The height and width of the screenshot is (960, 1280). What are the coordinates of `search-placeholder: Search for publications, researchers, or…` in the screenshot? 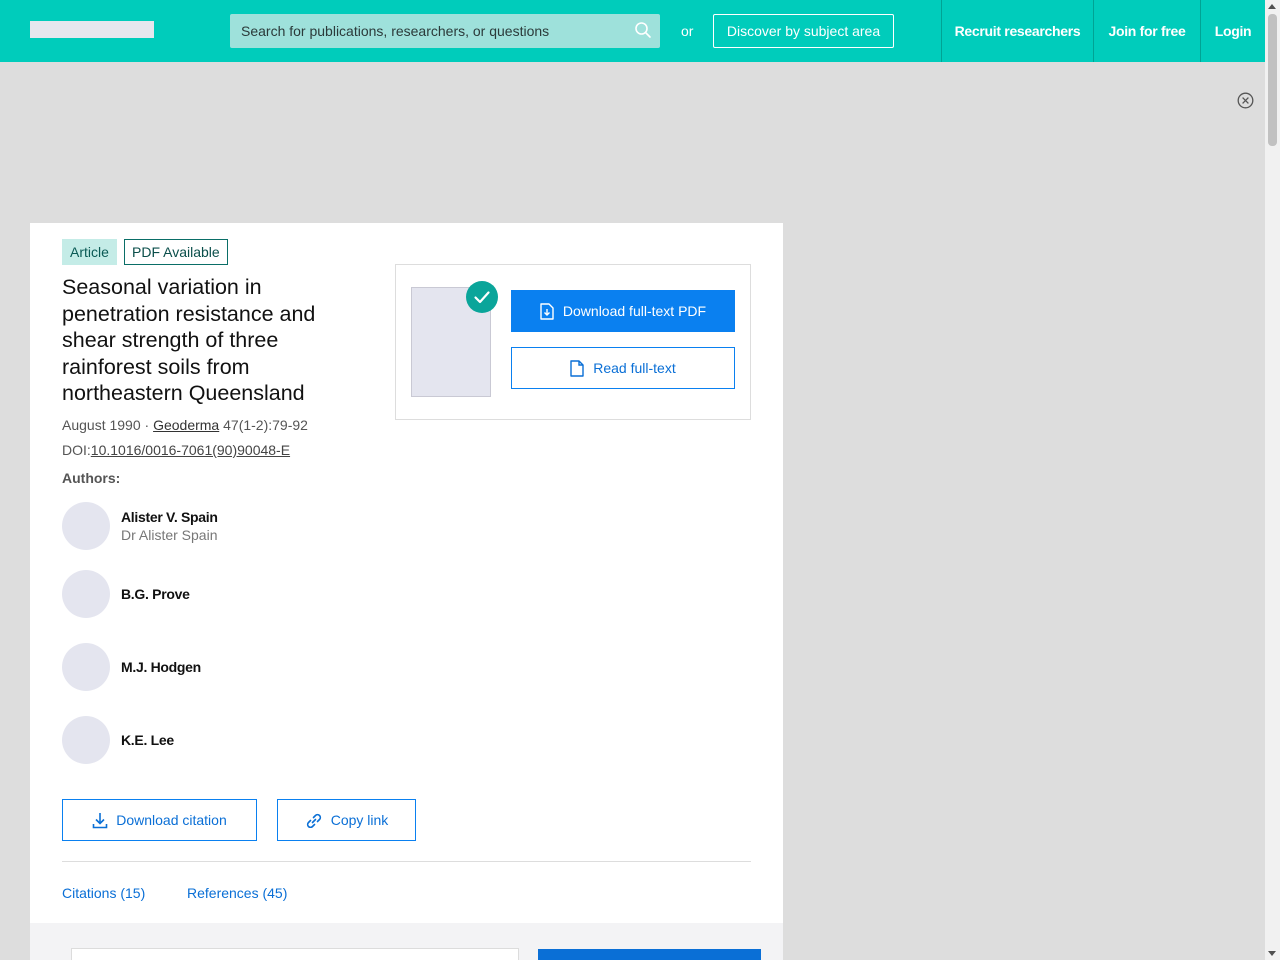 It's located at (395, 31).